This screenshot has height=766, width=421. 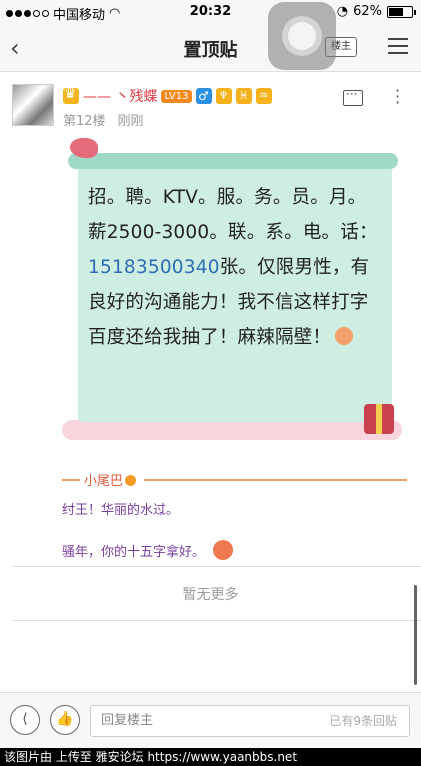 I want to click on page-title: 置顶贴, so click(x=210, y=50).